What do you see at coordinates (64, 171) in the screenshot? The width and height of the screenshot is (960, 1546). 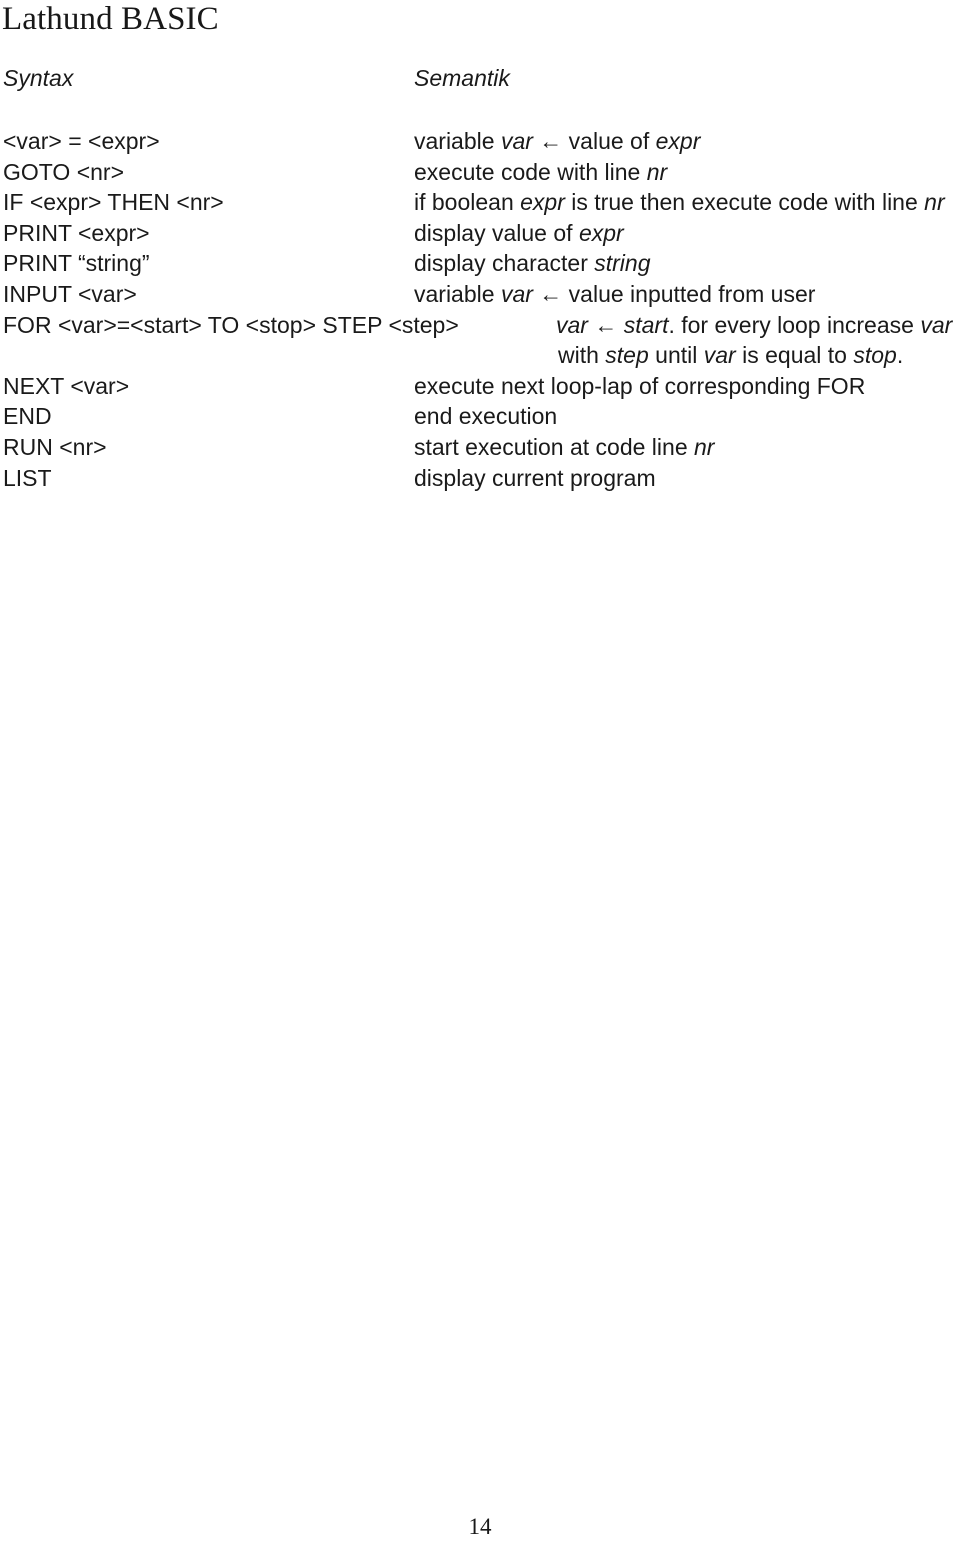 I see `syntax-cell: GOTO <nr>` at bounding box center [64, 171].